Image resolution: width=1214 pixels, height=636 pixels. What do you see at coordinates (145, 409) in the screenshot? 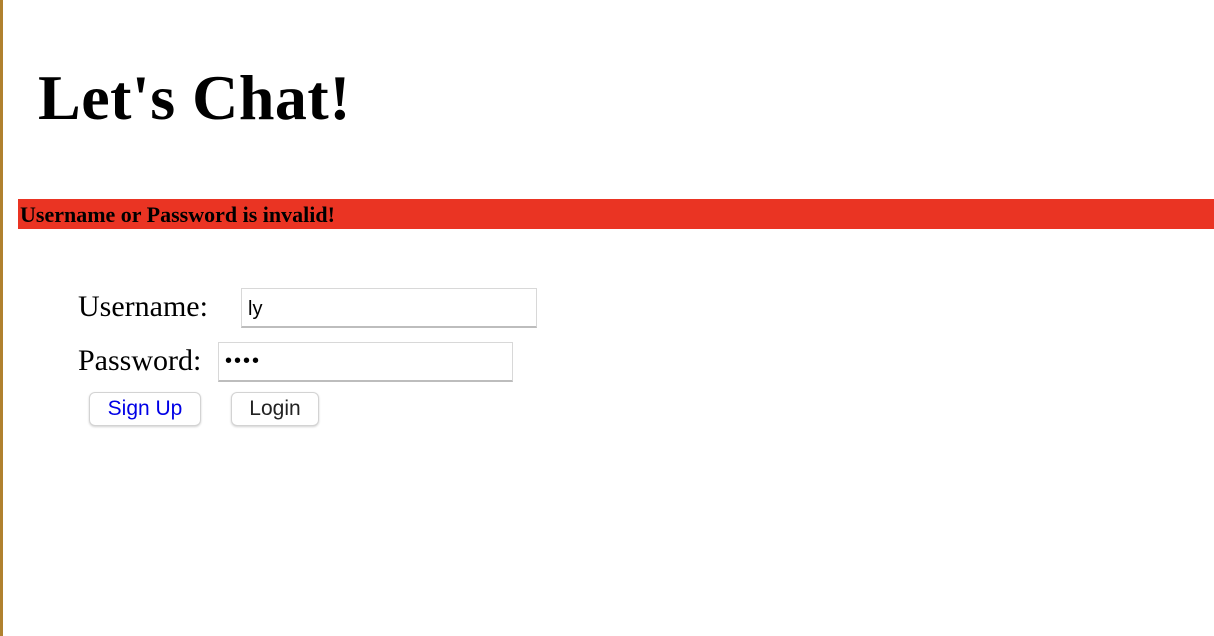
I see `sign-up-button: Sign Up` at bounding box center [145, 409].